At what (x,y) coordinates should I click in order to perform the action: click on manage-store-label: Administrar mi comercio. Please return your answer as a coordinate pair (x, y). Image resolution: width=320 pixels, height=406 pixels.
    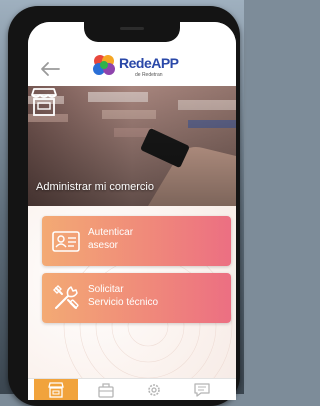
    Looking at the image, I should click on (95, 187).